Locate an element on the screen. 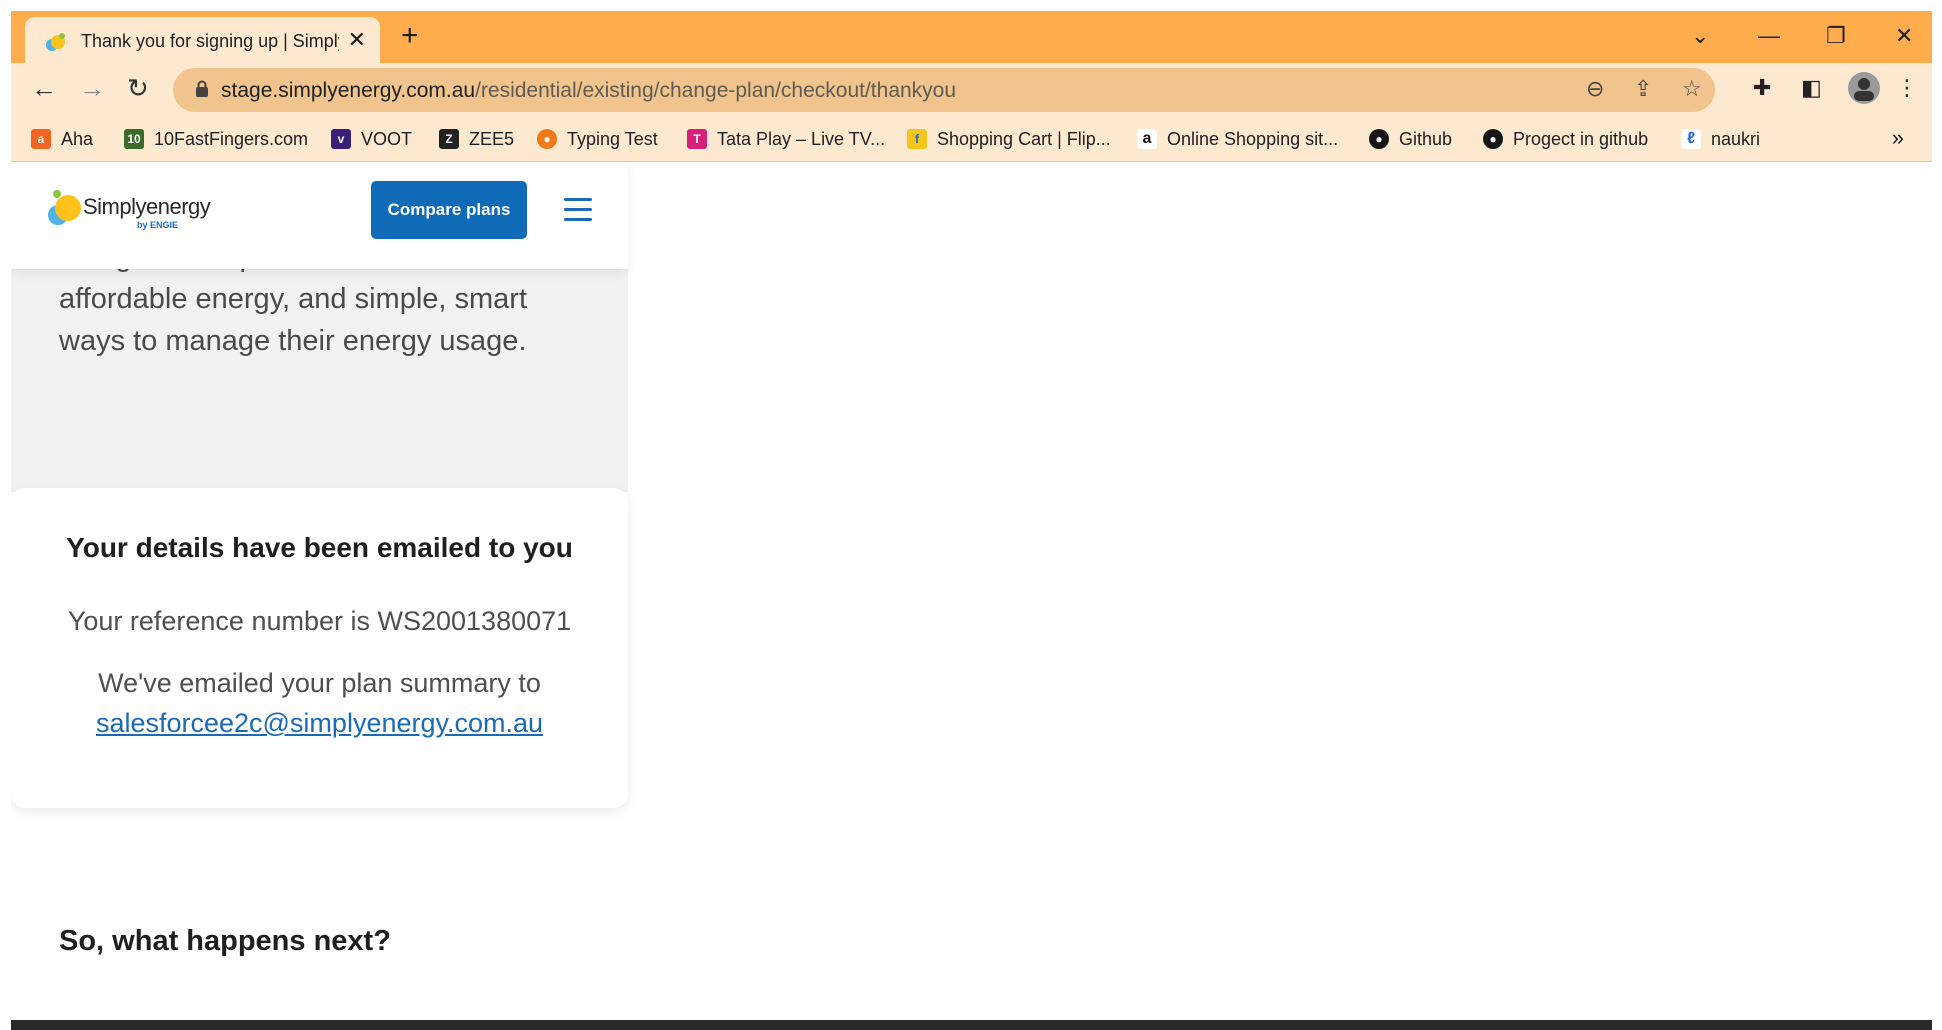 This screenshot has width=1942, height=1030. zoom-icon: ⊖ is located at coordinates (1595, 89).